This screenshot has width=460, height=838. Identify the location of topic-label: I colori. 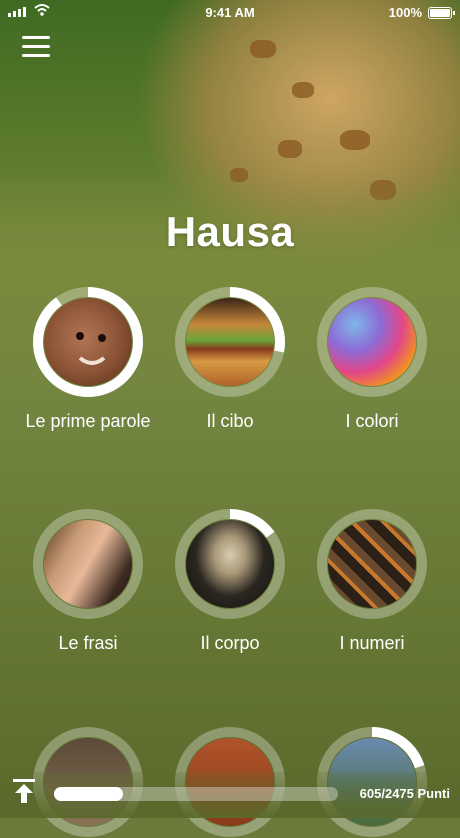
(372, 421).